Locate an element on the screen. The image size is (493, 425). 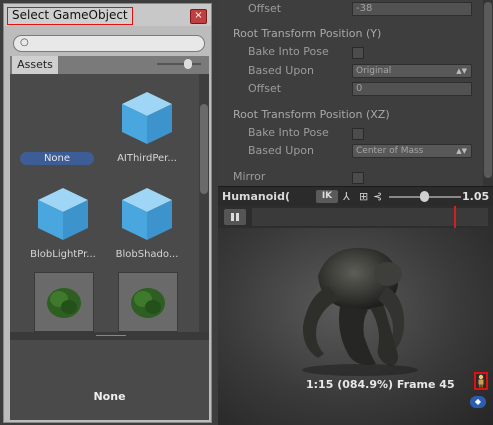
offset-row: Offset -38 is located at coordinates (355, 9).